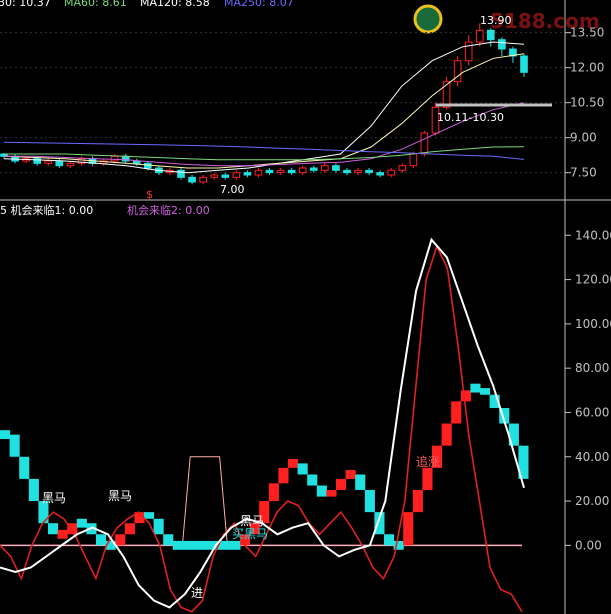  I want to click on price-axis: 7.50 9.00 10.50 12.00 13.50, so click(584, 103).